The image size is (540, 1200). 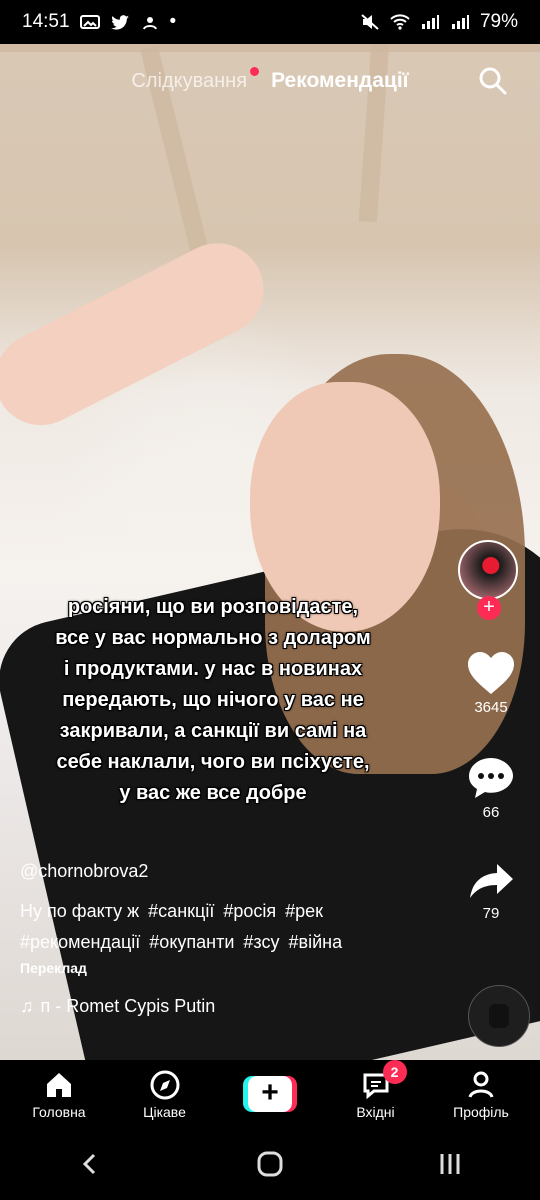 What do you see at coordinates (394, 1071) in the screenshot?
I see `inbox-badge: 2` at bounding box center [394, 1071].